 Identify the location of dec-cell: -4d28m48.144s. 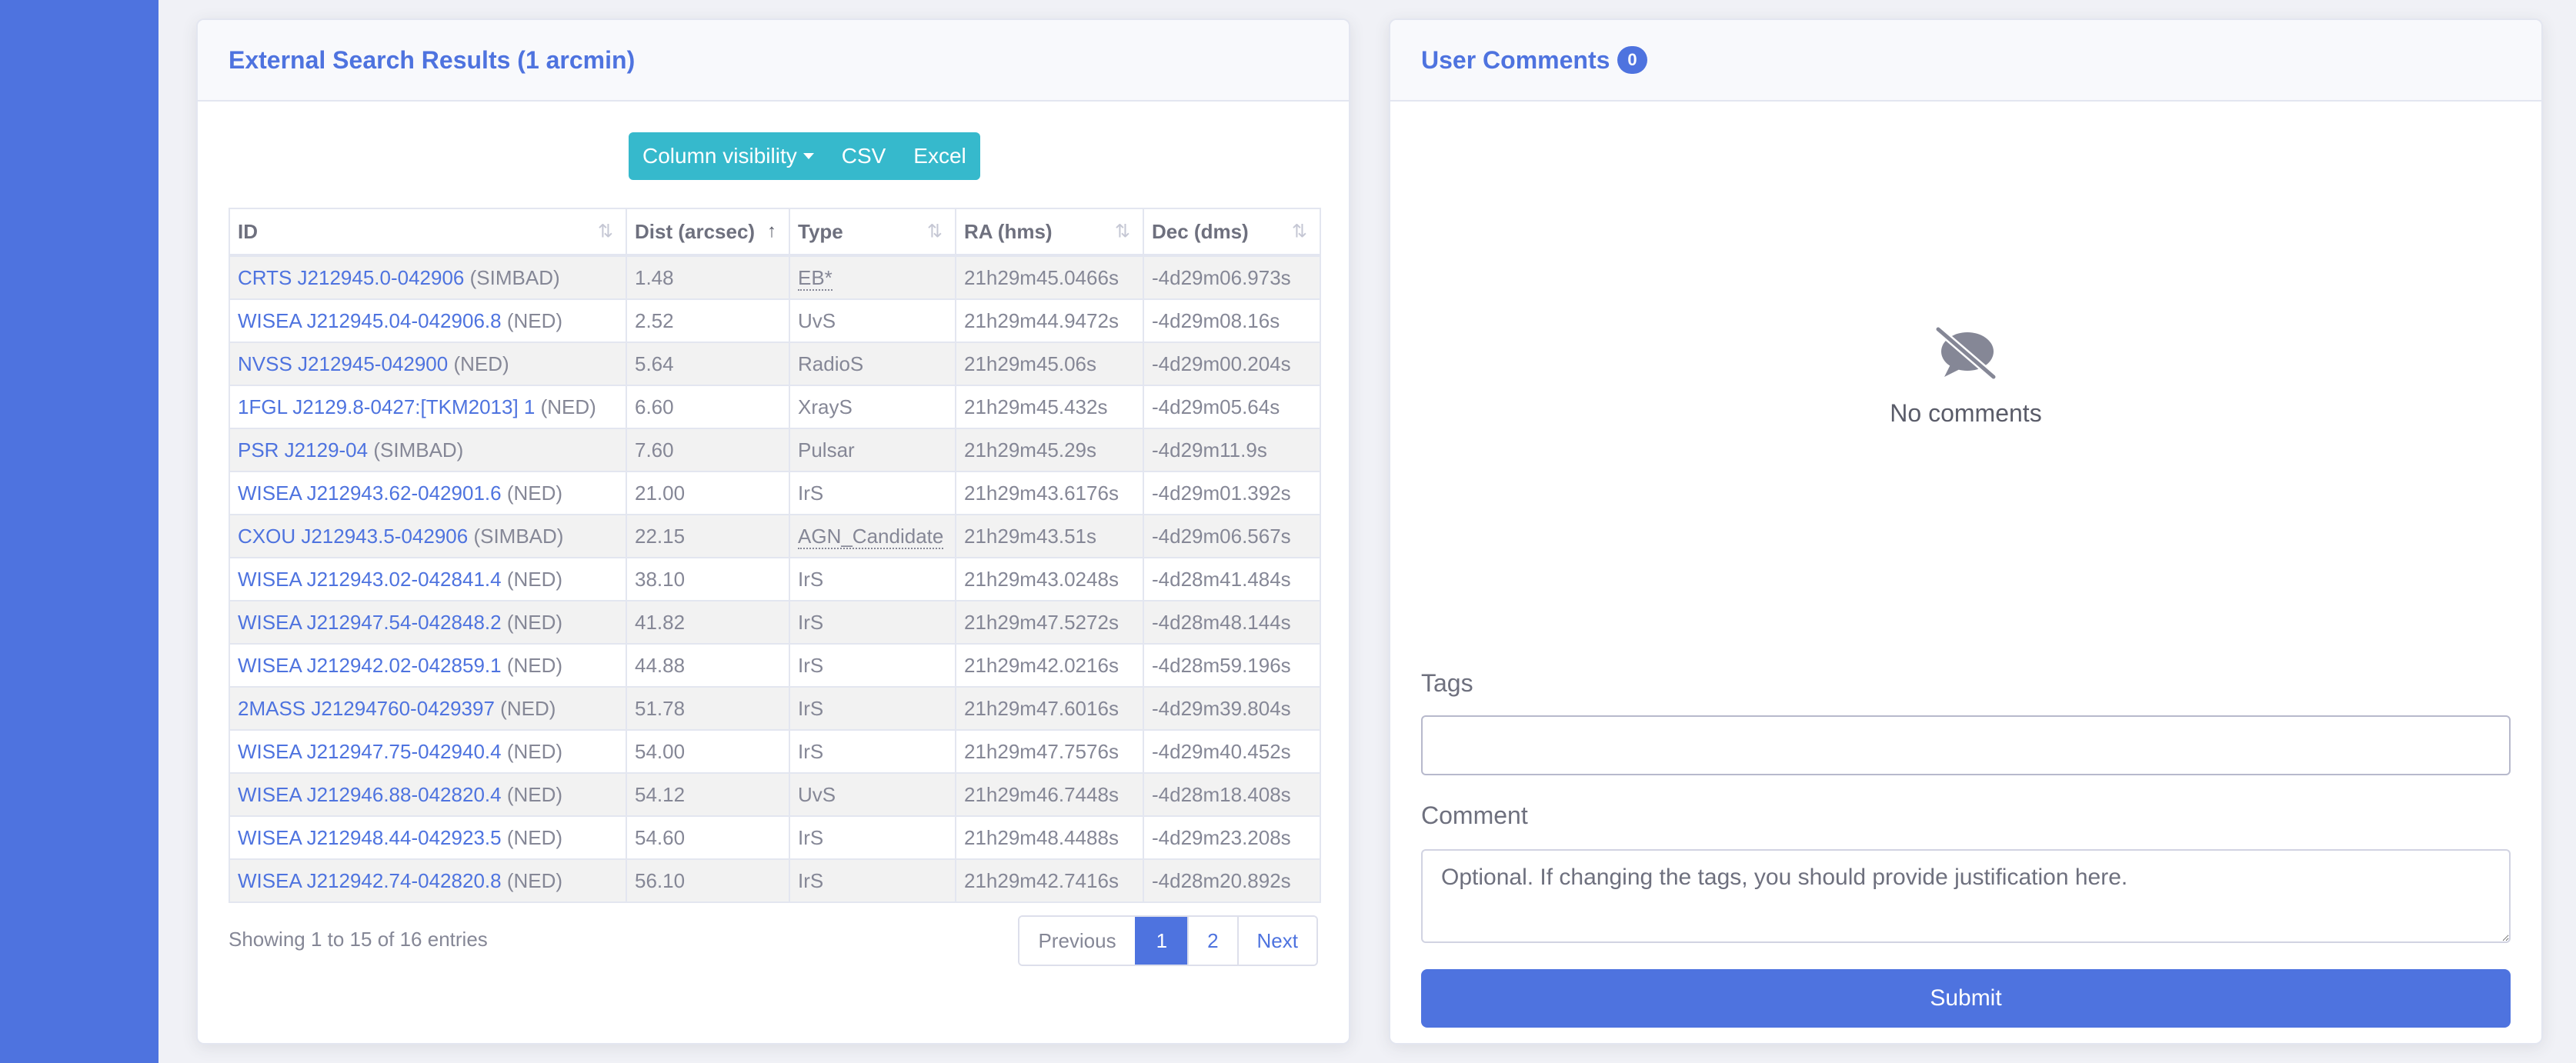
(1232, 622).